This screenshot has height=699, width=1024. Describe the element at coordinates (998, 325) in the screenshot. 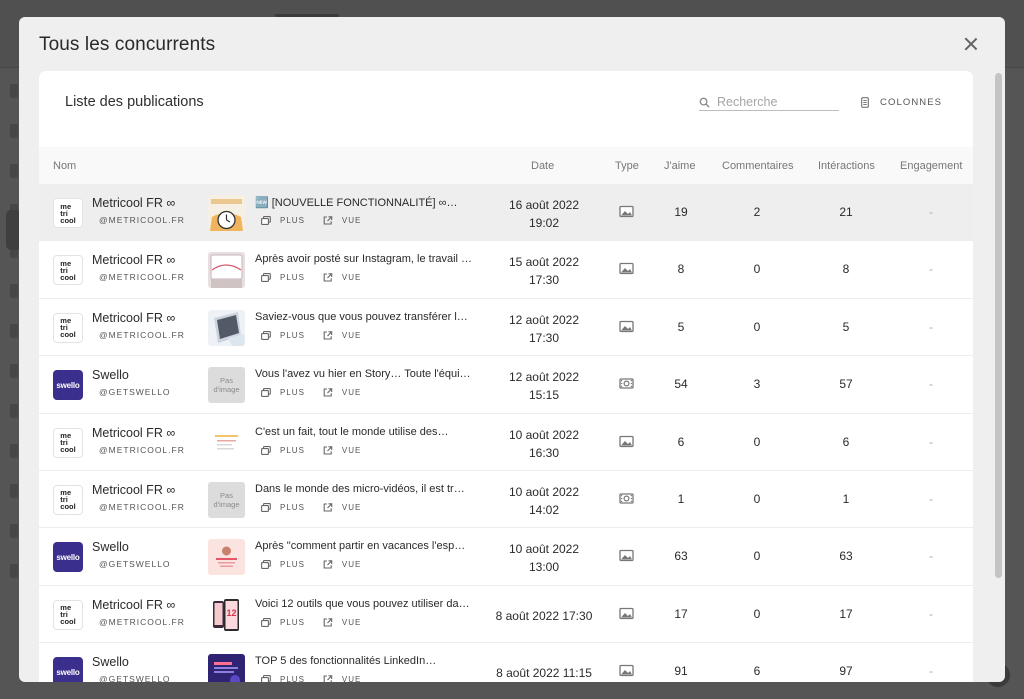

I see `modal-scrollbar` at that location.